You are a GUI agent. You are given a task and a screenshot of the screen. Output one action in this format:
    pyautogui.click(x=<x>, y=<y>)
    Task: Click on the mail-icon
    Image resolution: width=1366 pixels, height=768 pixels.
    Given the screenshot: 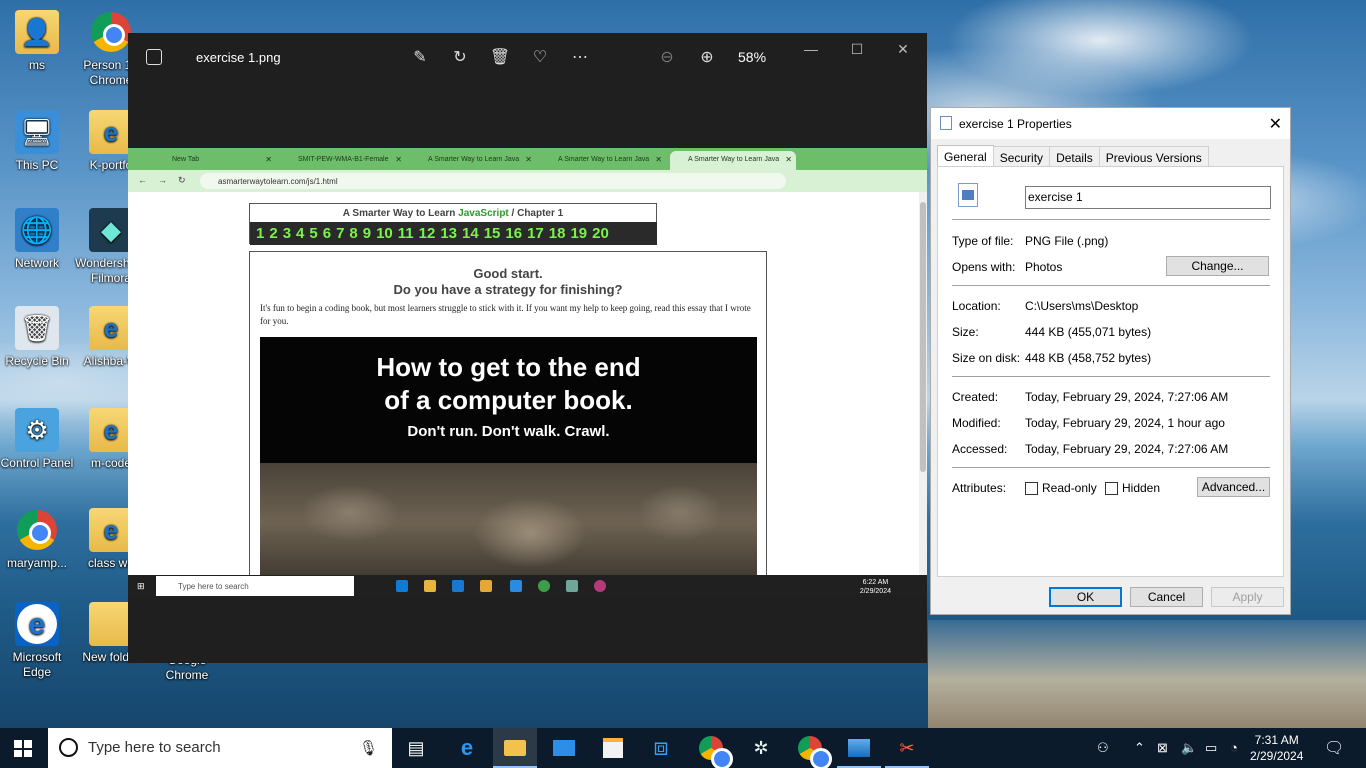 What is the action you would take?
    pyautogui.click(x=564, y=748)
    